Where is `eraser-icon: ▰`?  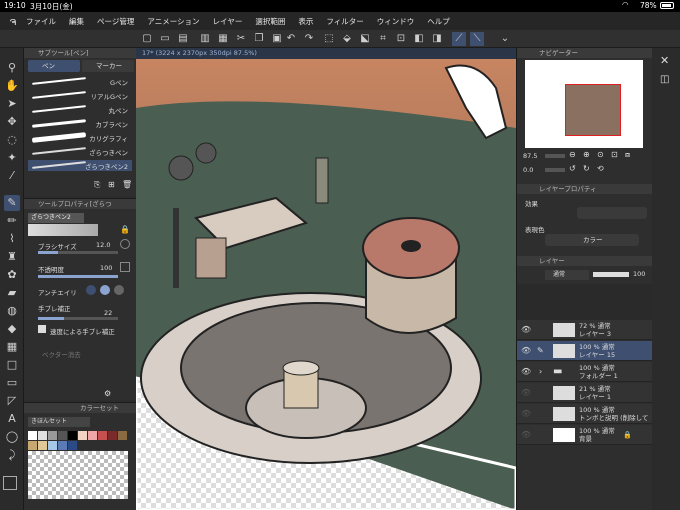
eraser-icon: ▰ is located at coordinates (12, 293).